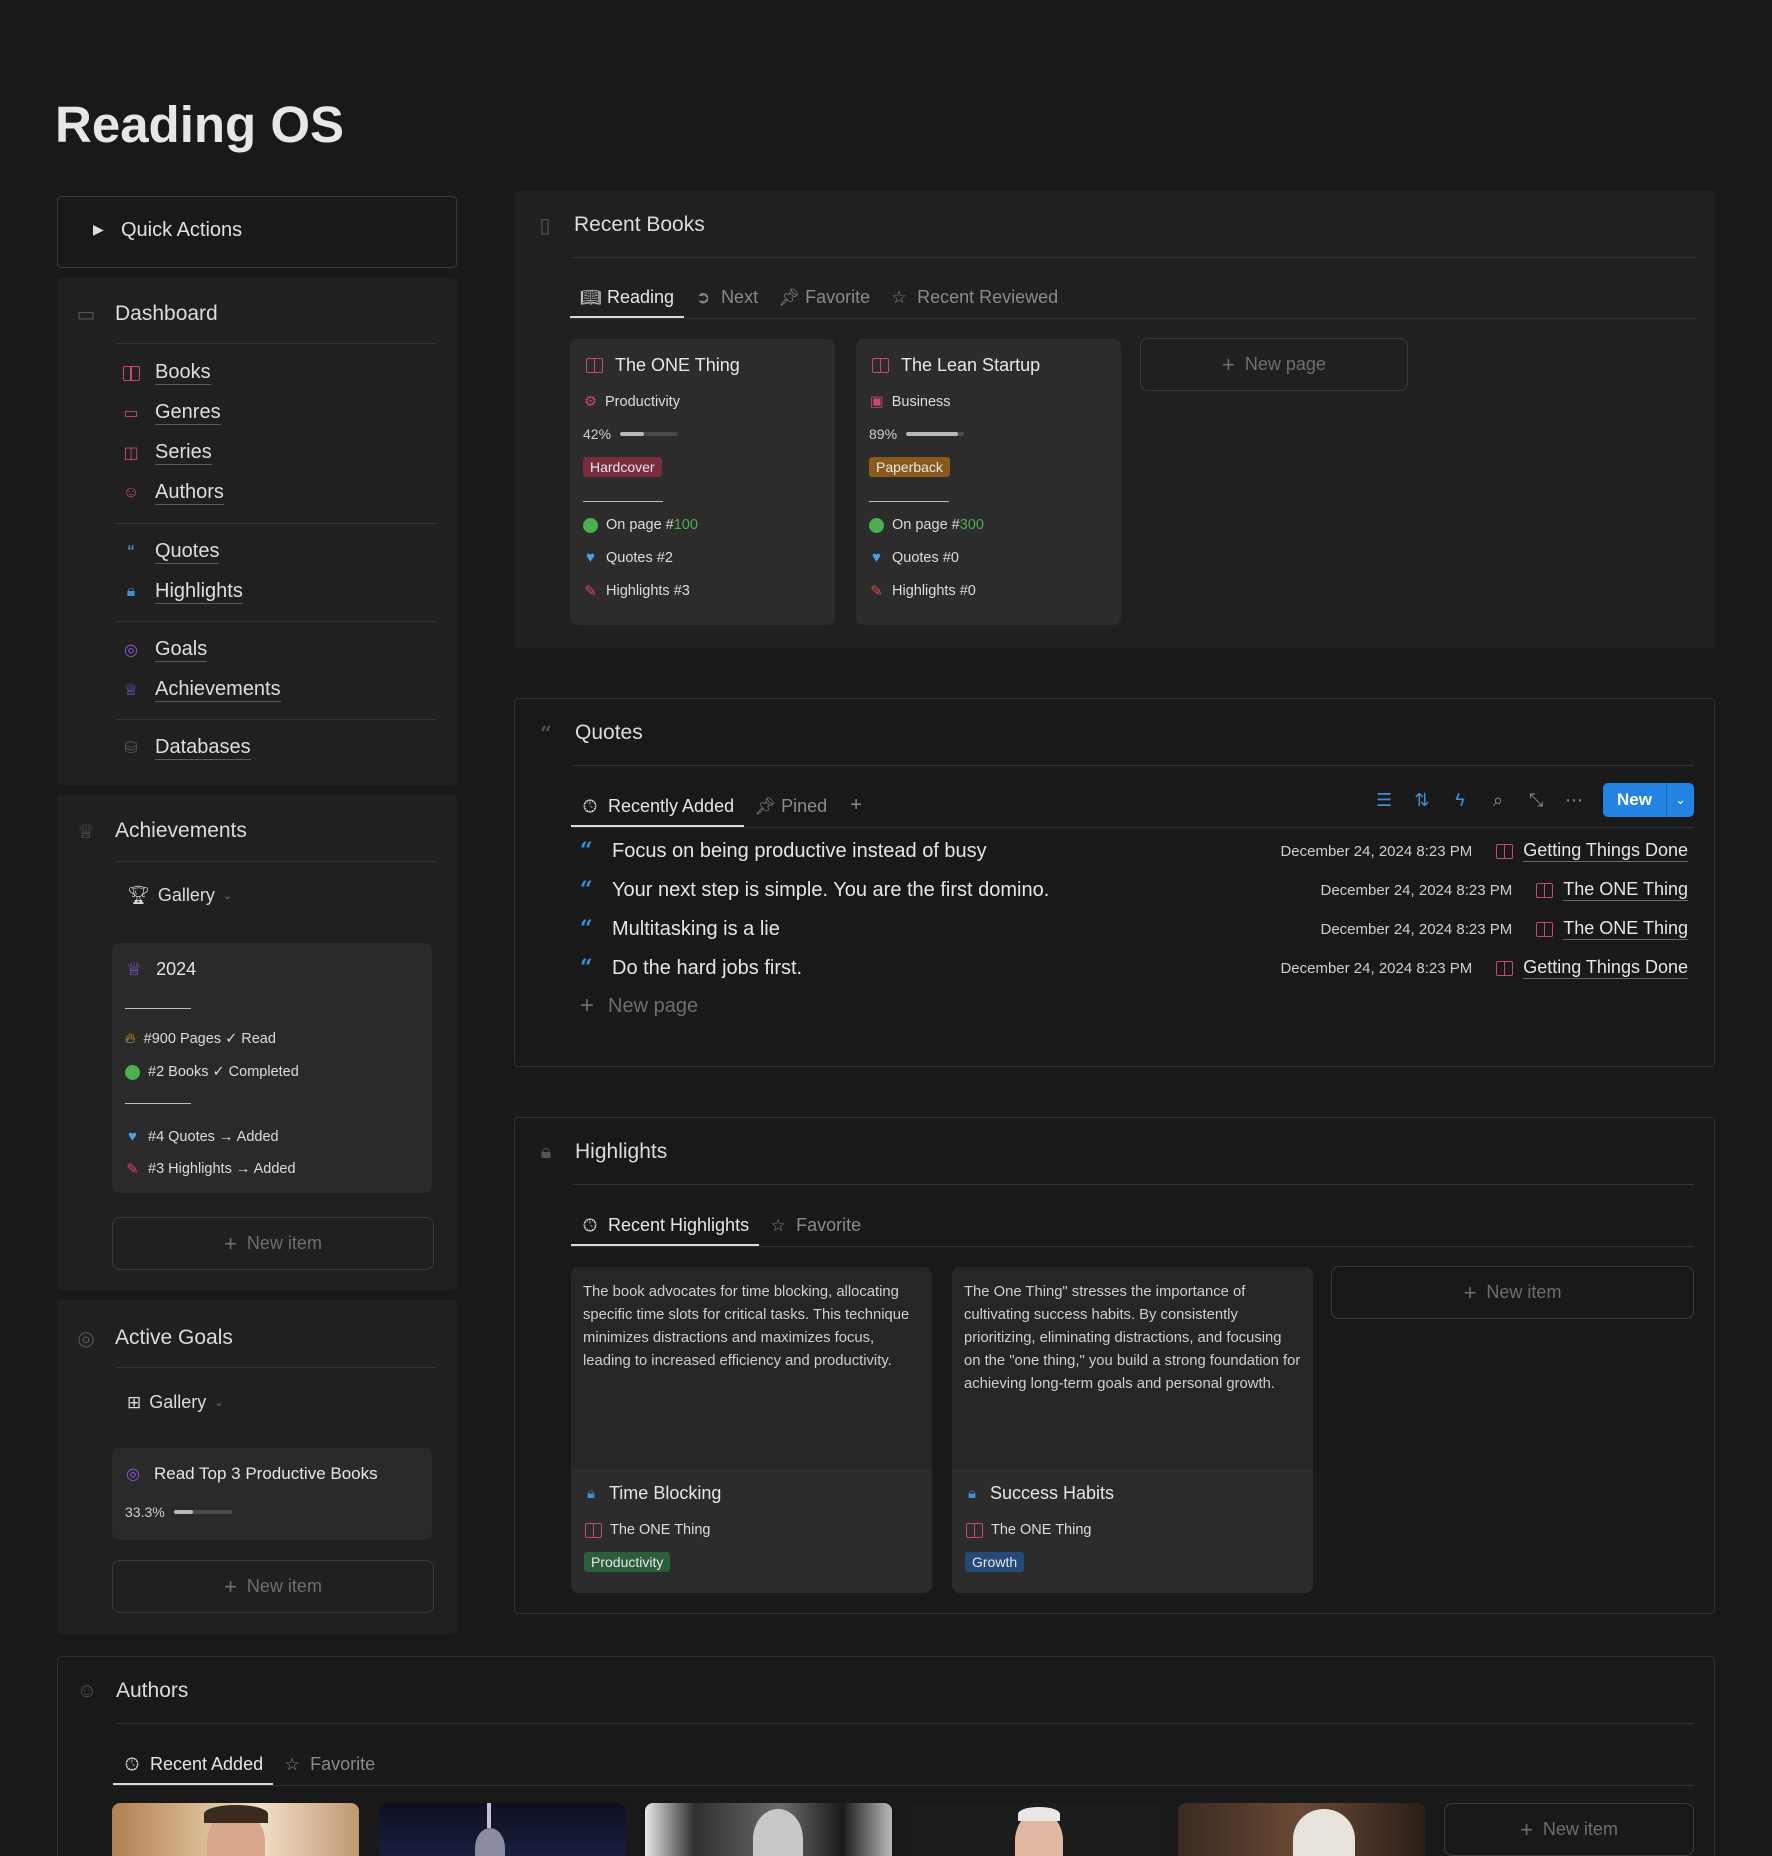 Image resolution: width=1772 pixels, height=1856 pixels. Describe the element at coordinates (175, 1402) in the screenshot. I see `goals-view-switcher: ⊞ Gallery ⌄` at that location.